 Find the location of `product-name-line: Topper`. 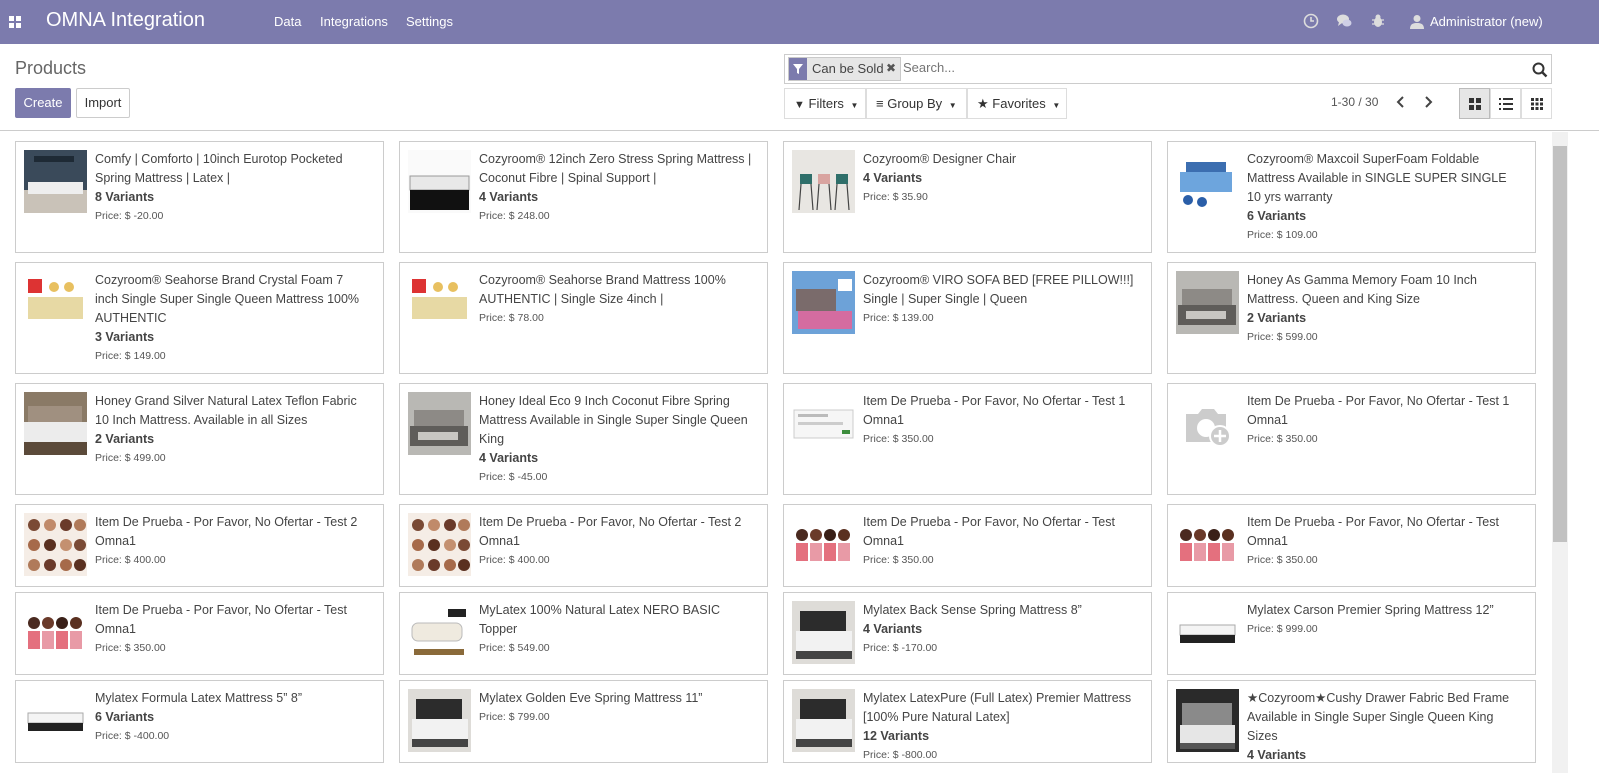

product-name-line: Topper is located at coordinates (498, 629).